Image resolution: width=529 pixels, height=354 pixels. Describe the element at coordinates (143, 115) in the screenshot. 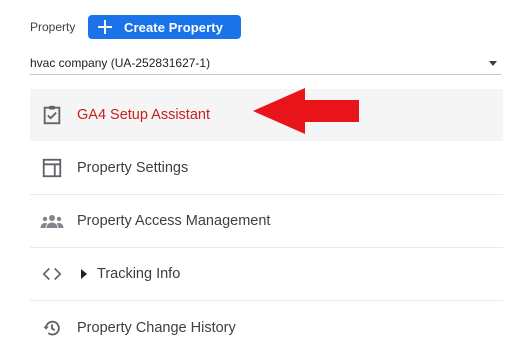

I see `menu-item-label: GA4 Setup Assistant` at that location.